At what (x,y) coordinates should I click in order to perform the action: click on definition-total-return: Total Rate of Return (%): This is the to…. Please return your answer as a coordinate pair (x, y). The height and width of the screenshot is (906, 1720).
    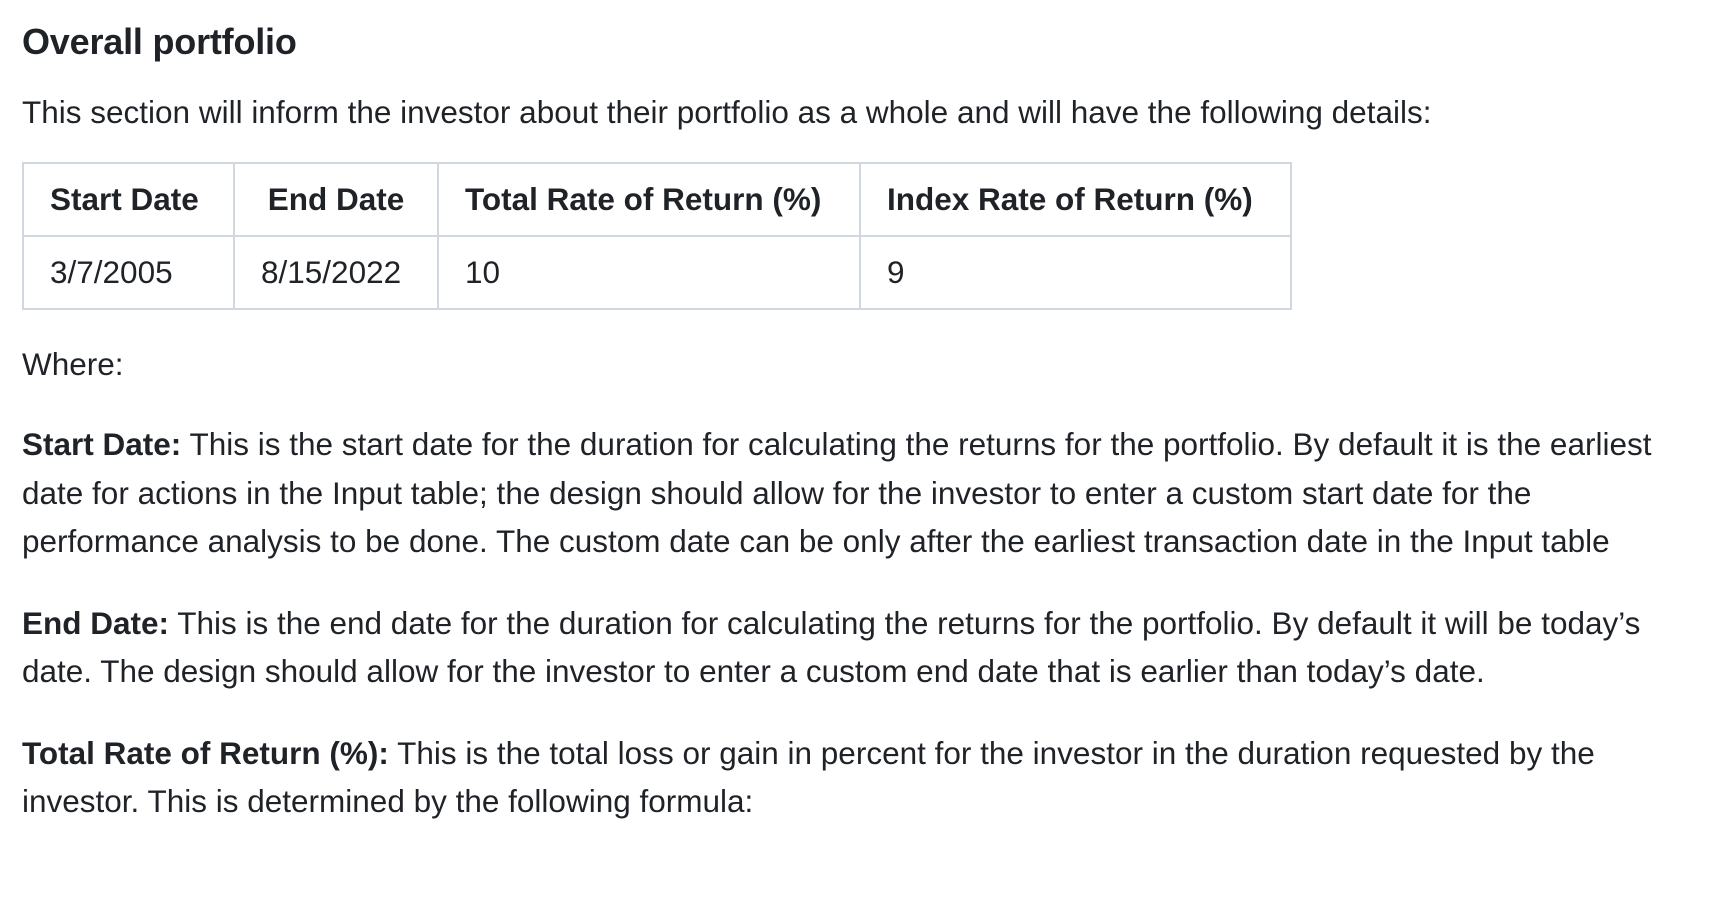
    Looking at the image, I should click on (867, 777).